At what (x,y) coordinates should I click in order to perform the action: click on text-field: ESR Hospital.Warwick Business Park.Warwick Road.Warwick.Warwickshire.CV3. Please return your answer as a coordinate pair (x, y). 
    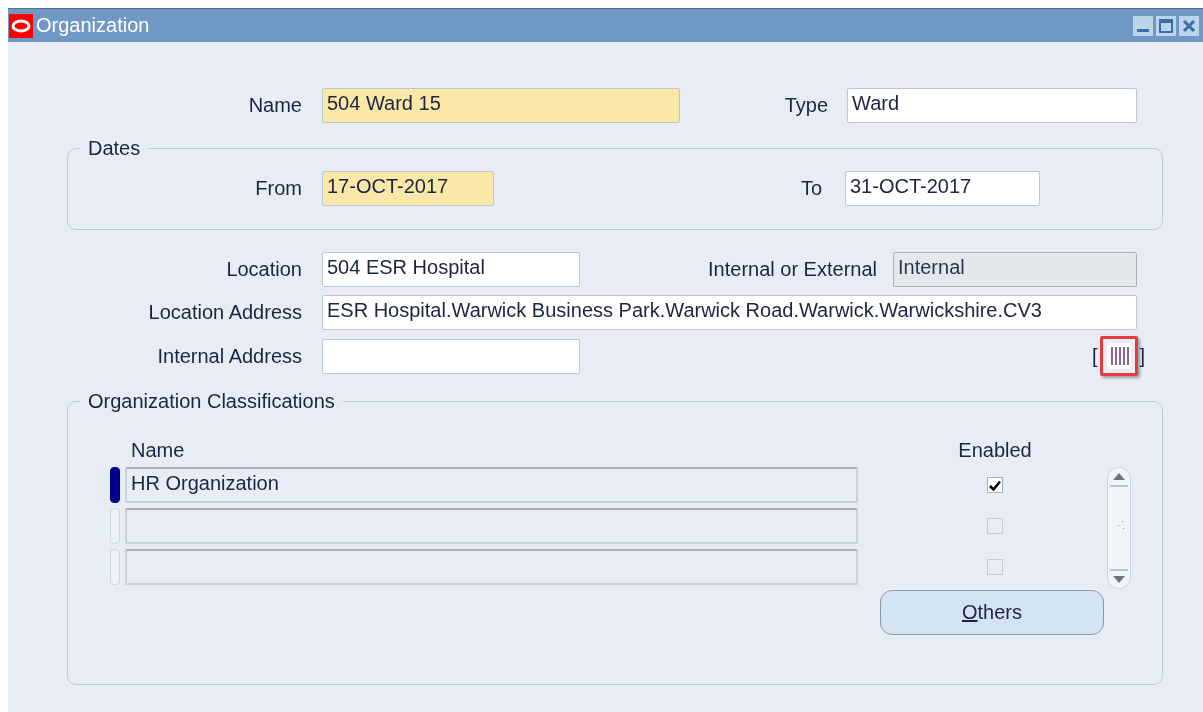
    Looking at the image, I should click on (729, 312).